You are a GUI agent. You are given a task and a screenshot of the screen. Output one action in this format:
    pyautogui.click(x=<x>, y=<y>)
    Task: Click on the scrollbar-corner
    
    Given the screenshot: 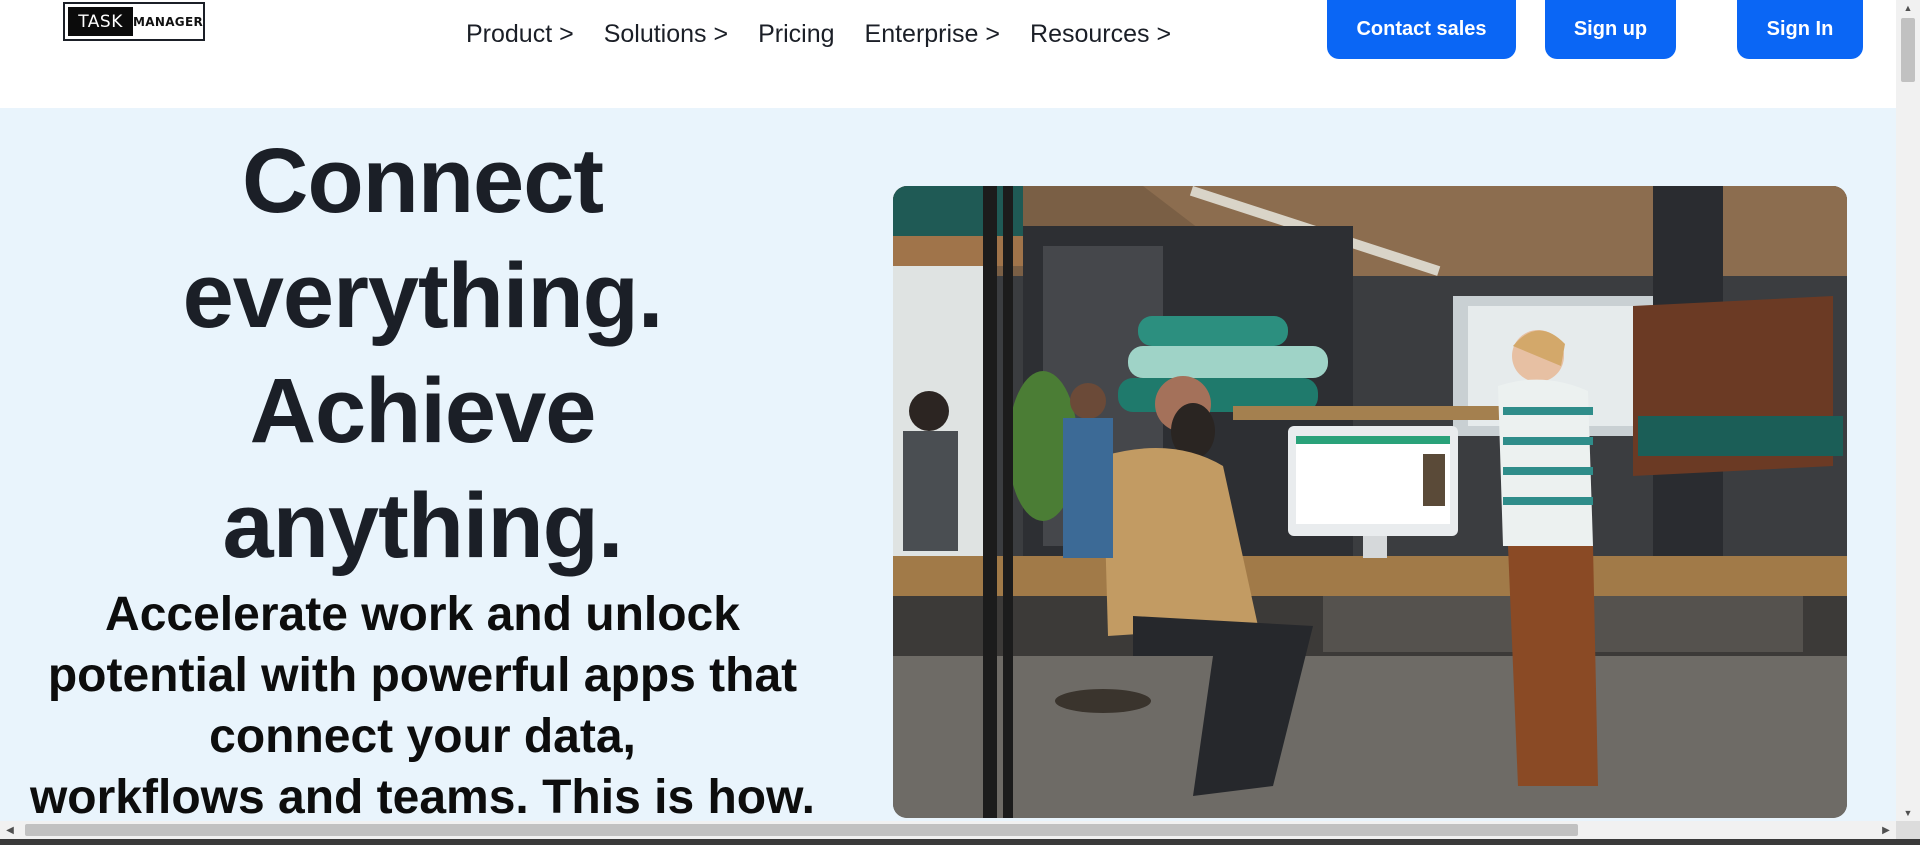 What is the action you would take?
    pyautogui.click(x=1908, y=830)
    